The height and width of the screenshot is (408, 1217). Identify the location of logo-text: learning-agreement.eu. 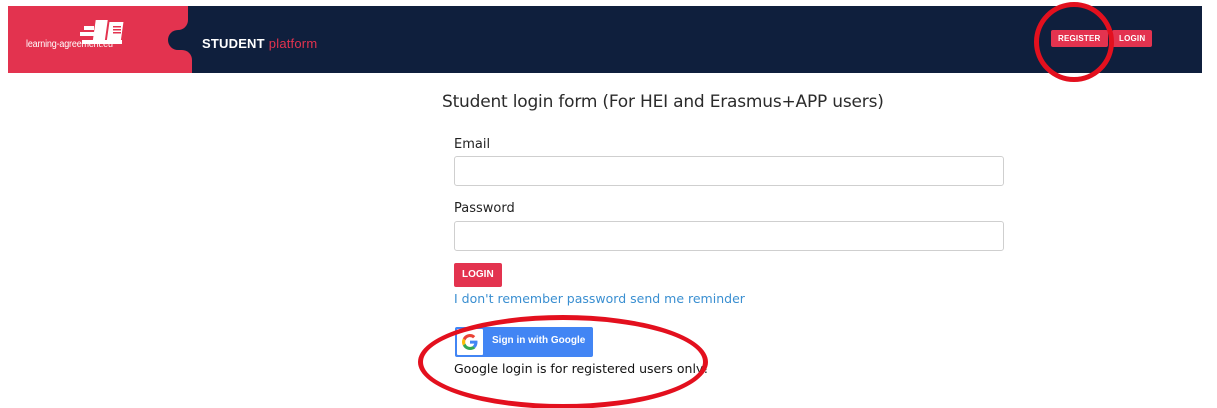
(69, 44).